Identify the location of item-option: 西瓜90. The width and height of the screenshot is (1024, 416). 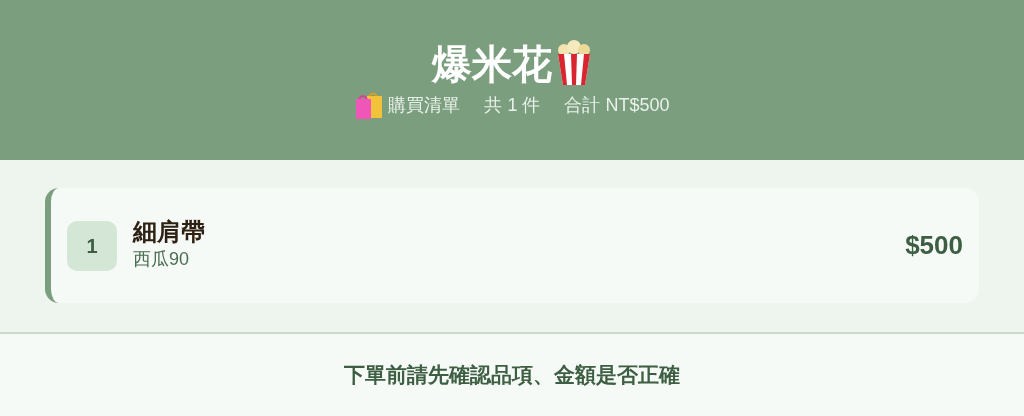
(161, 260).